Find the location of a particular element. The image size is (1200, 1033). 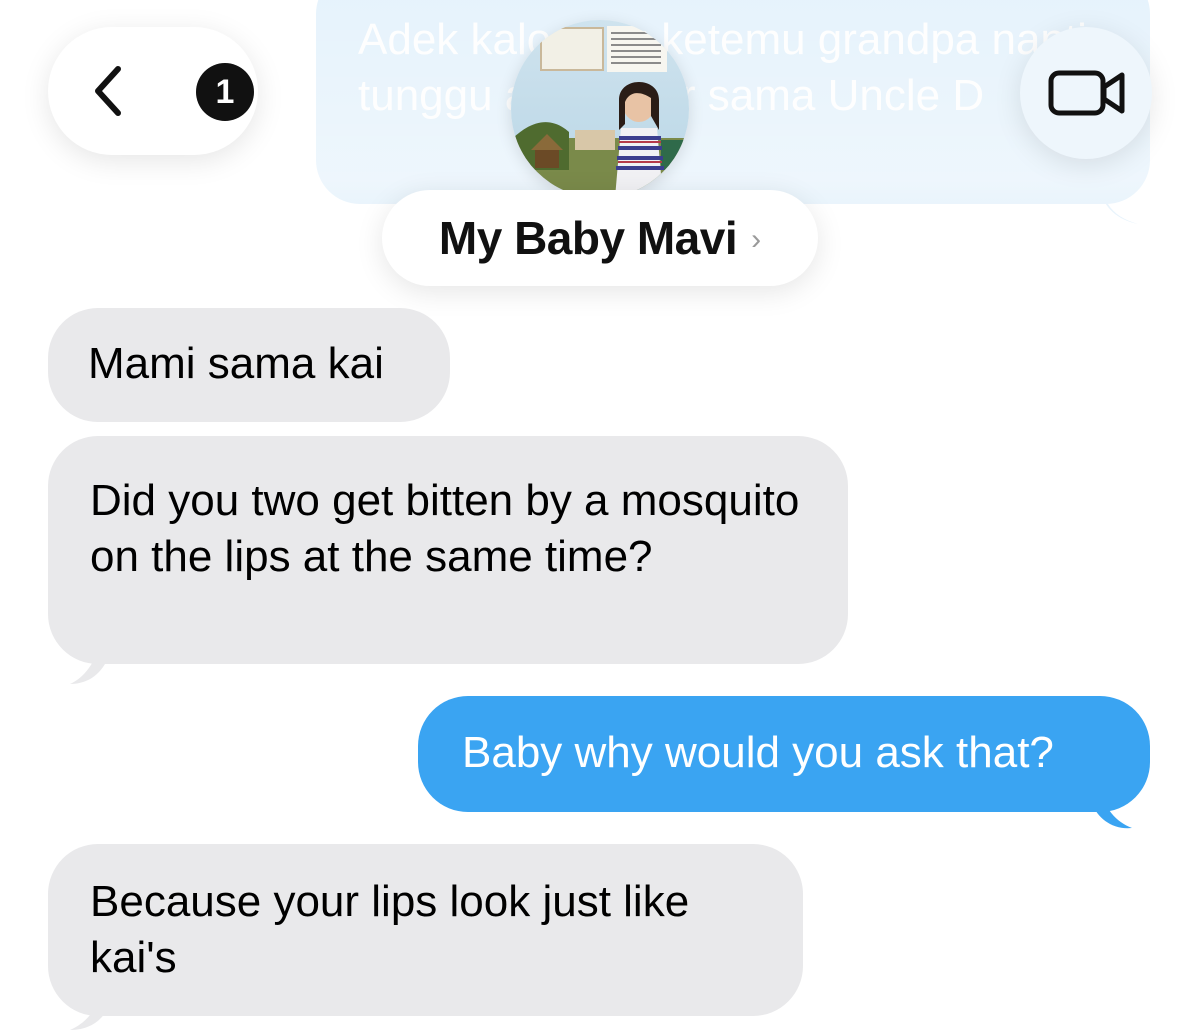

contact-name-pill: My Baby Mavi › is located at coordinates (600, 238).